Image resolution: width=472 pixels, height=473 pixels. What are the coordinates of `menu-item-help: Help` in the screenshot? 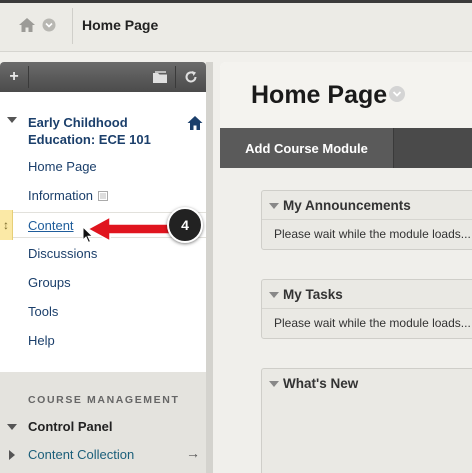 It's located at (103, 341).